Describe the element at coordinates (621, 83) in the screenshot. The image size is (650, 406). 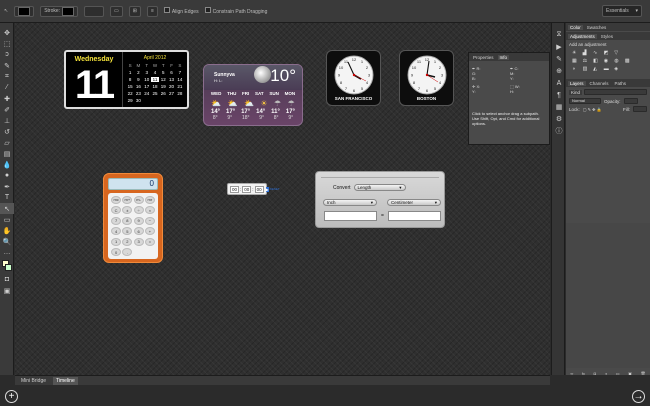
I see `tab-paths: Paths` at that location.